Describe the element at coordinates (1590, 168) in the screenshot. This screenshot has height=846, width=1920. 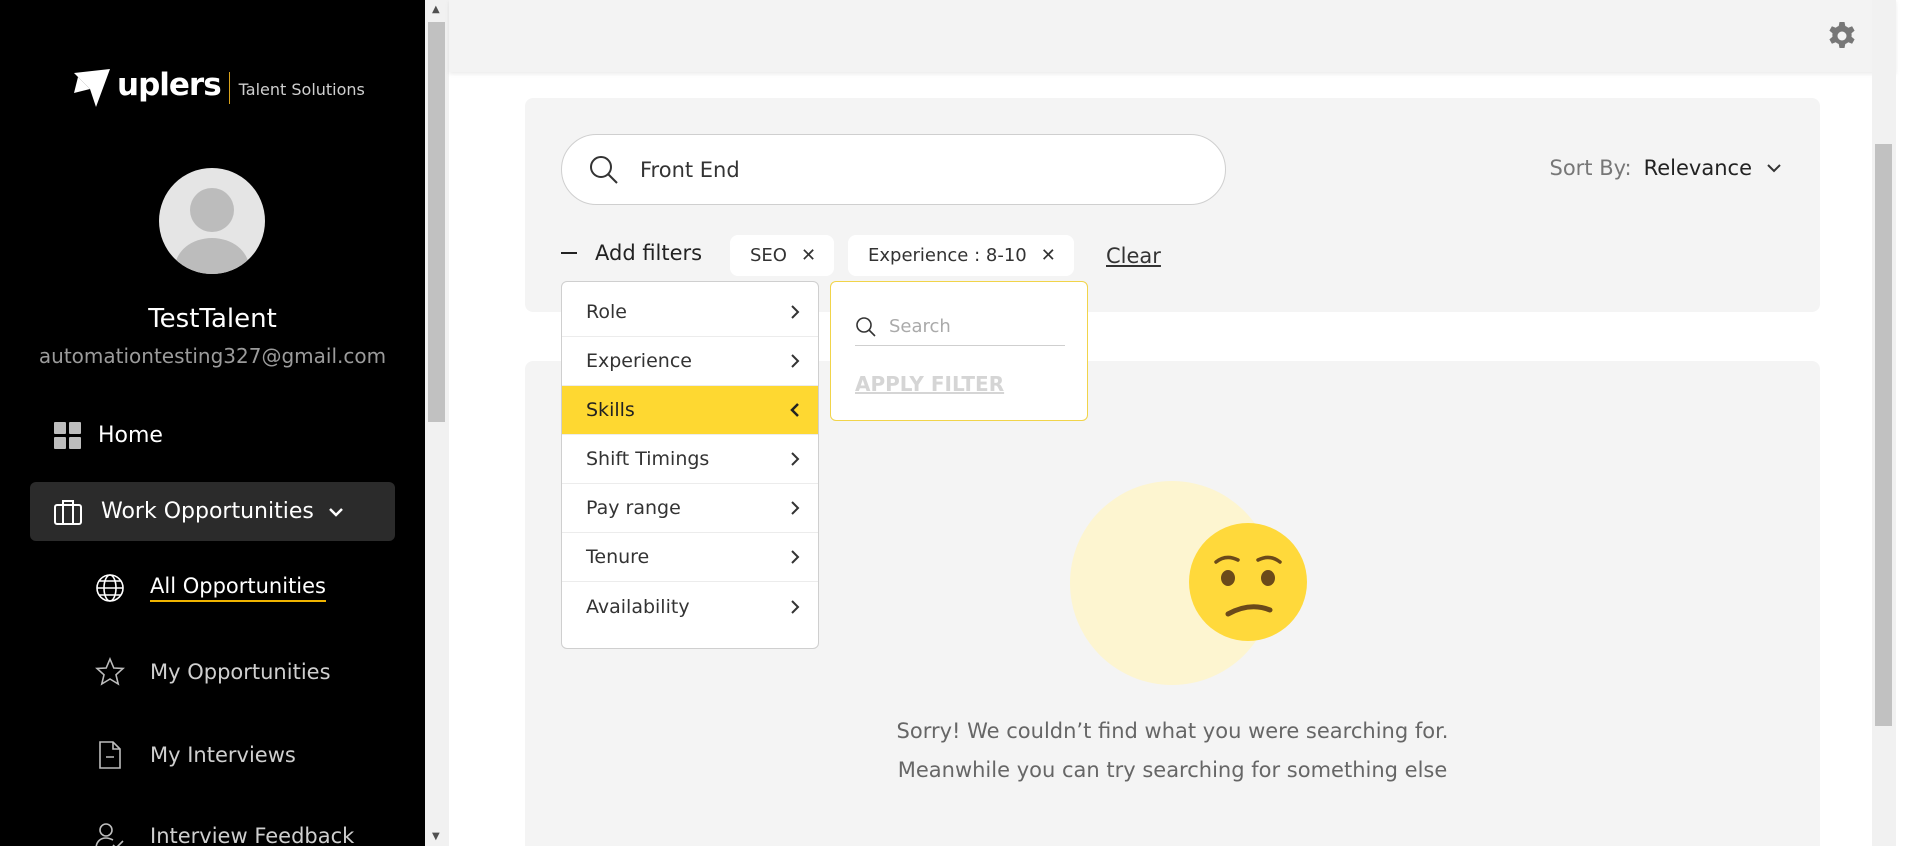
I see `sort-by-label: Sort By:` at that location.